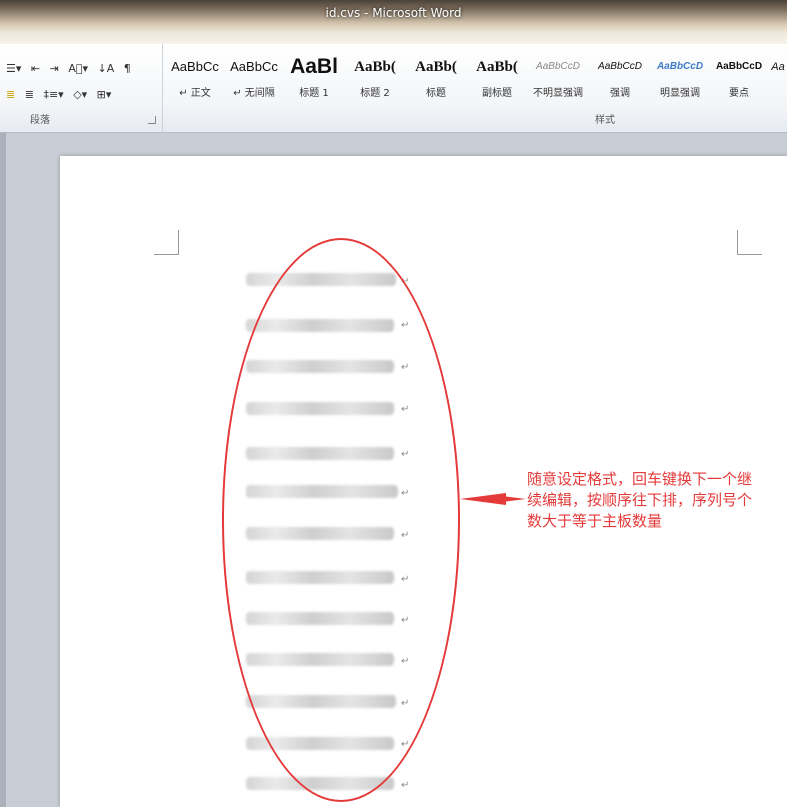 The image size is (787, 807). I want to click on line-spacing-icon: ‡≡▾, so click(53, 94).